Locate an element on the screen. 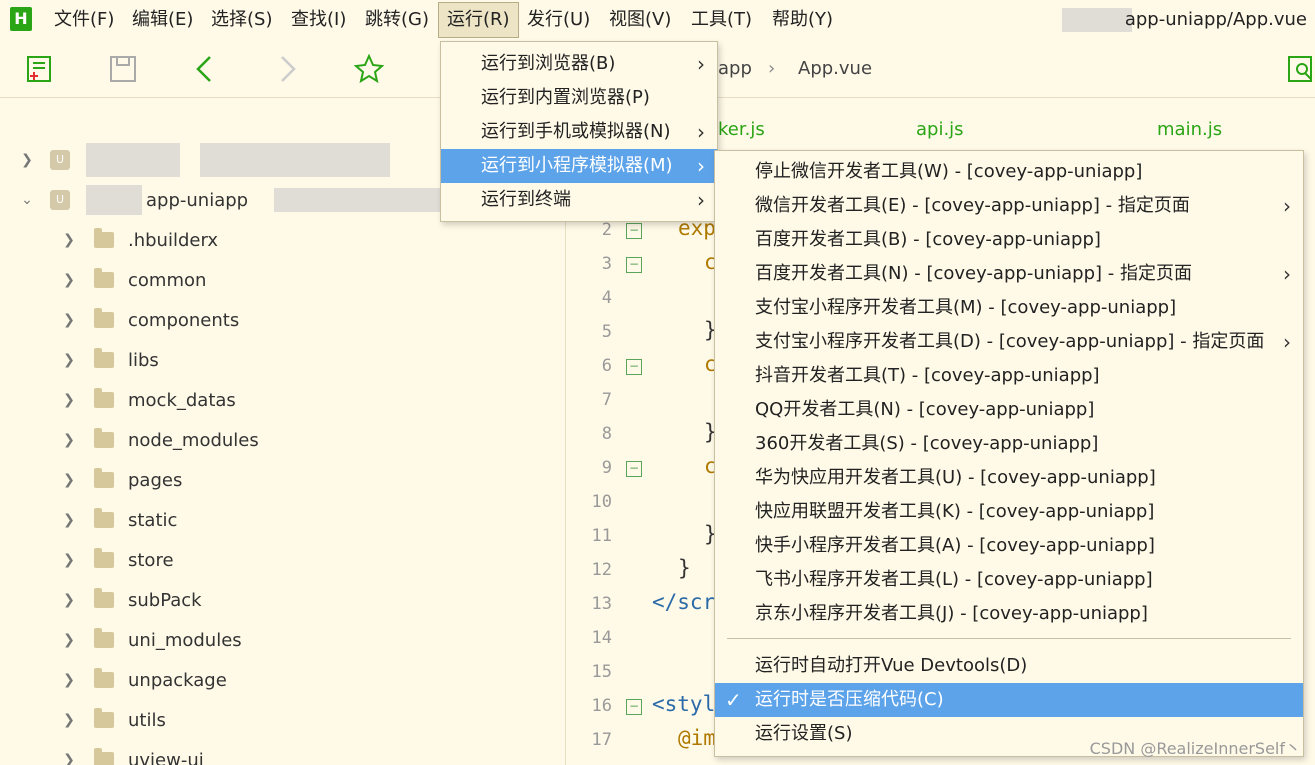  star-icon is located at coordinates (369, 69).